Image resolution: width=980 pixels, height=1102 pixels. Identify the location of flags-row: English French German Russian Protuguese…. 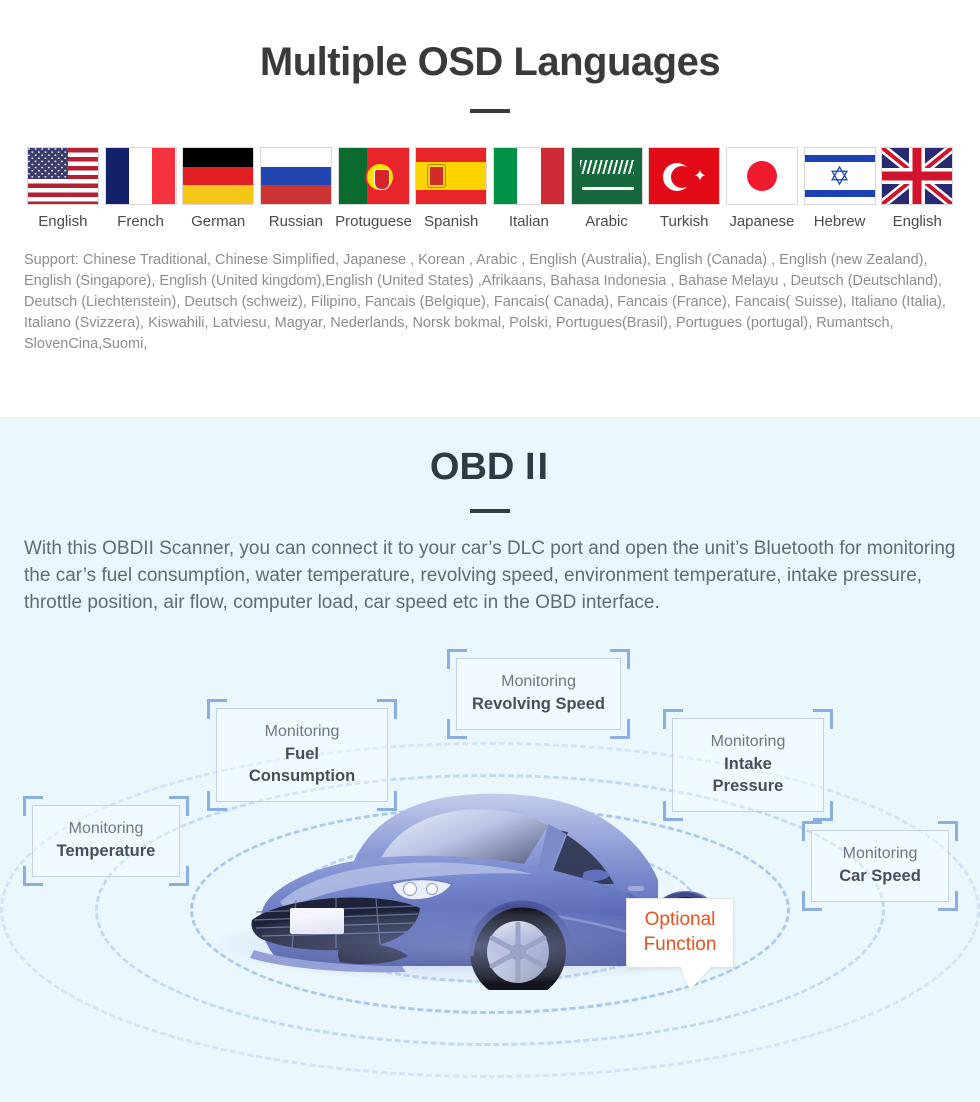
(490, 171).